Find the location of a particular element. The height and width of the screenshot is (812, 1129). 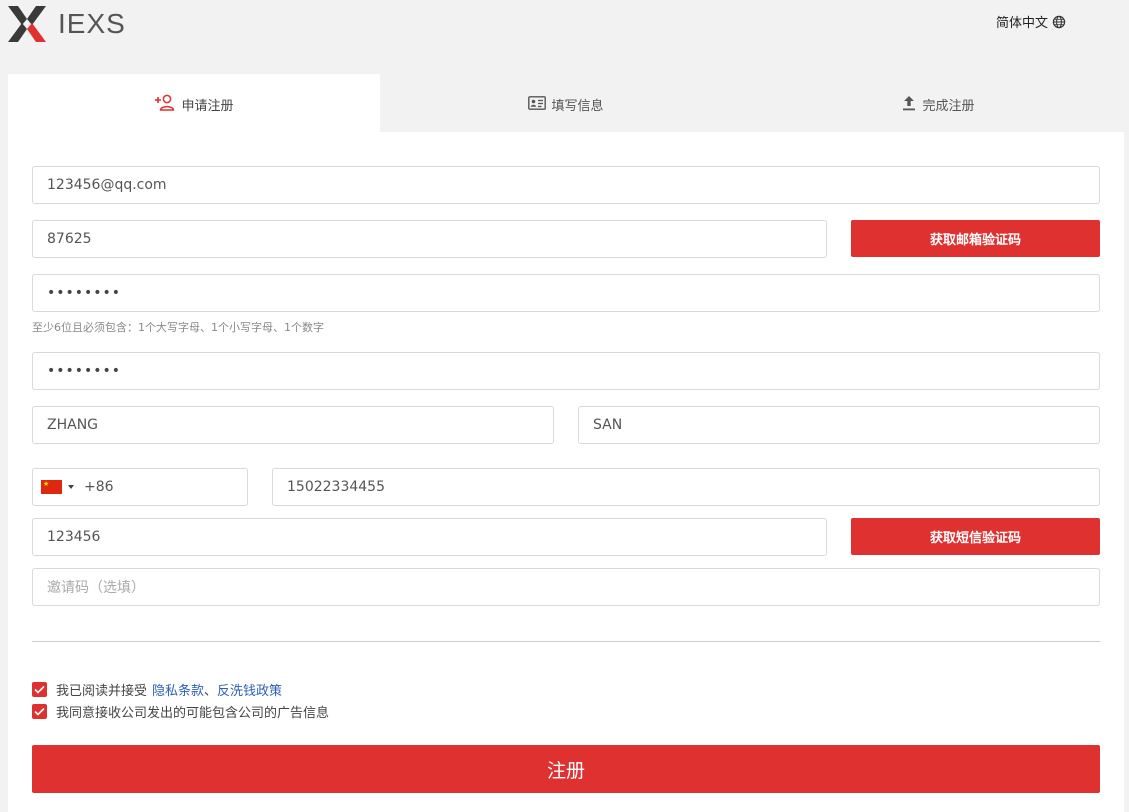

step-complete-register: 完成注册 is located at coordinates (938, 103).